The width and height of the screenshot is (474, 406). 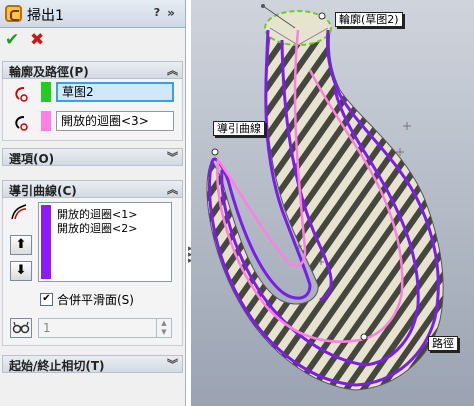 What do you see at coordinates (49, 72) in the screenshot?
I see `section-label: 輪廓及路徑(P)` at bounding box center [49, 72].